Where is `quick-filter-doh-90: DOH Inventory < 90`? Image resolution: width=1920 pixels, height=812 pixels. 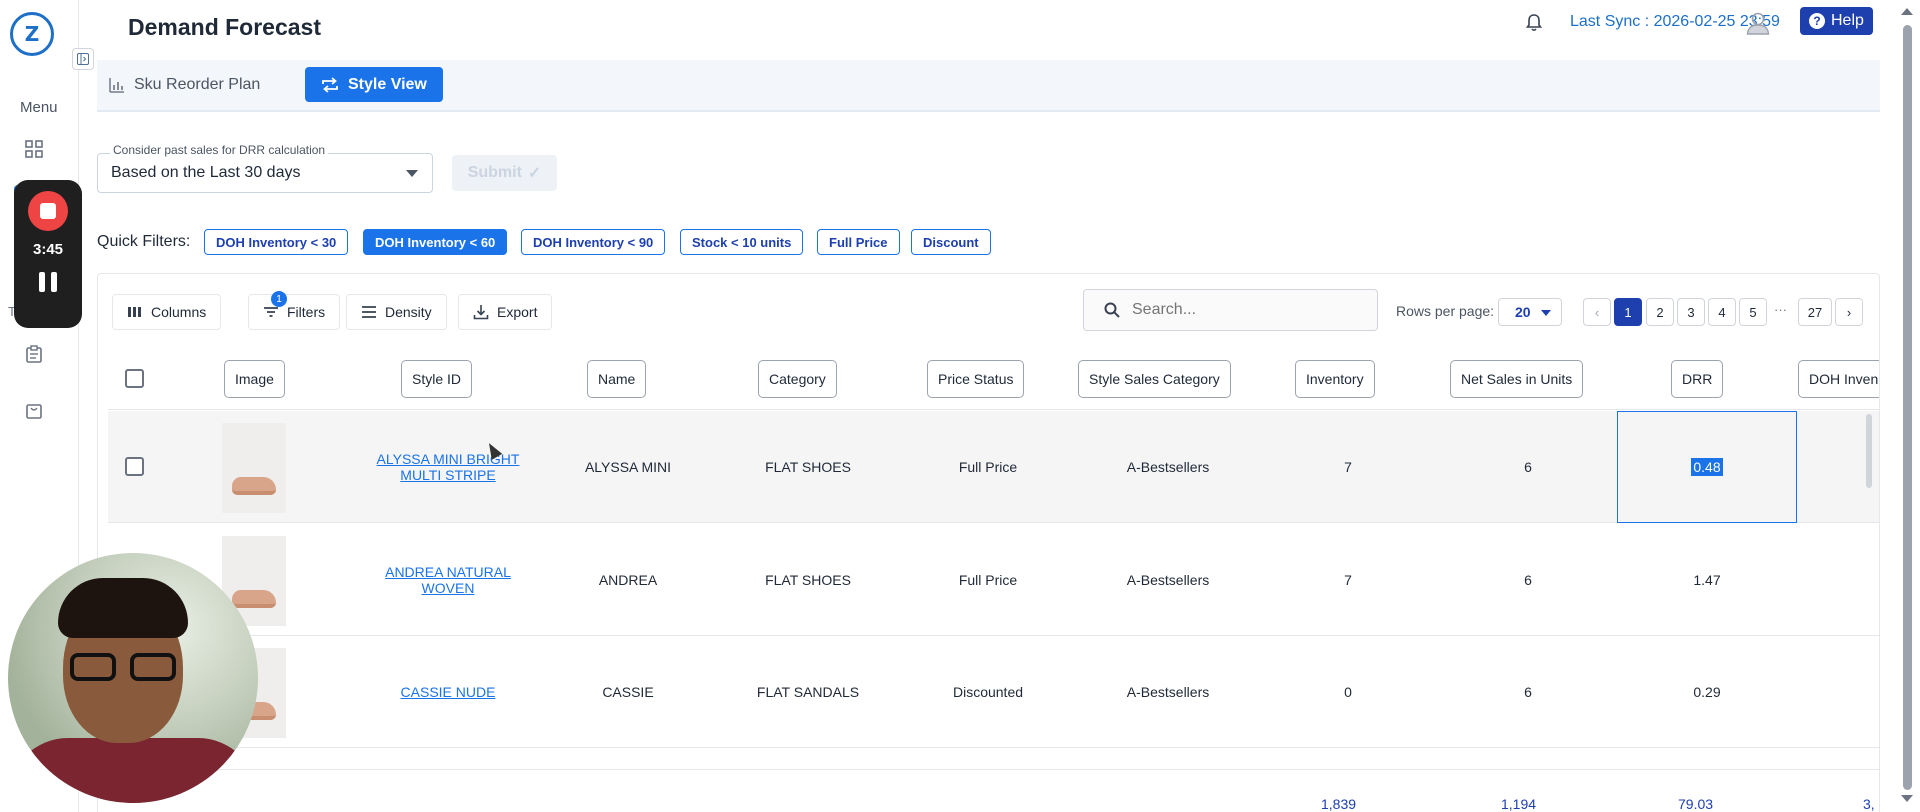 quick-filter-doh-90: DOH Inventory < 90 is located at coordinates (593, 242).